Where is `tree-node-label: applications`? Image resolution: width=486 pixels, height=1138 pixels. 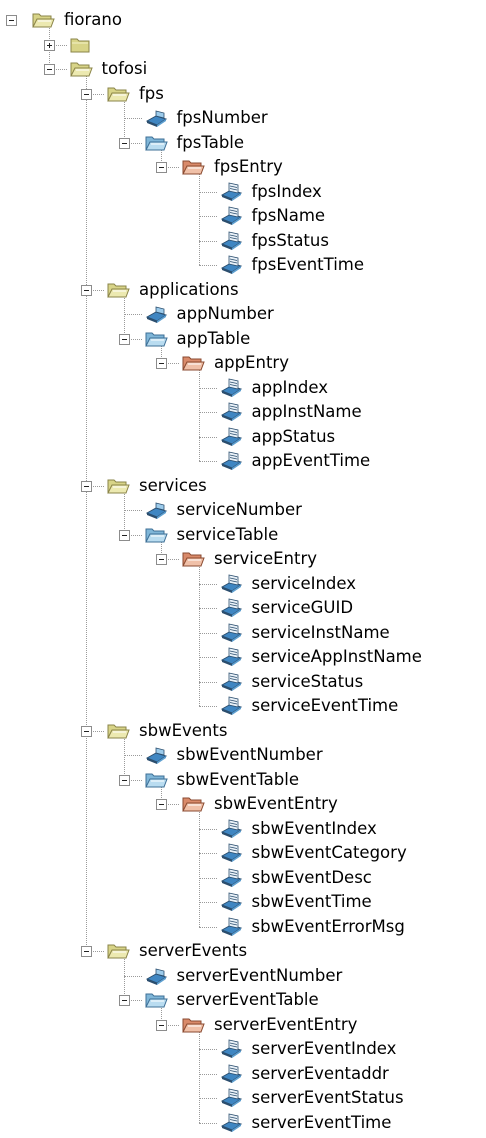
tree-node-label: applications is located at coordinates (189, 290).